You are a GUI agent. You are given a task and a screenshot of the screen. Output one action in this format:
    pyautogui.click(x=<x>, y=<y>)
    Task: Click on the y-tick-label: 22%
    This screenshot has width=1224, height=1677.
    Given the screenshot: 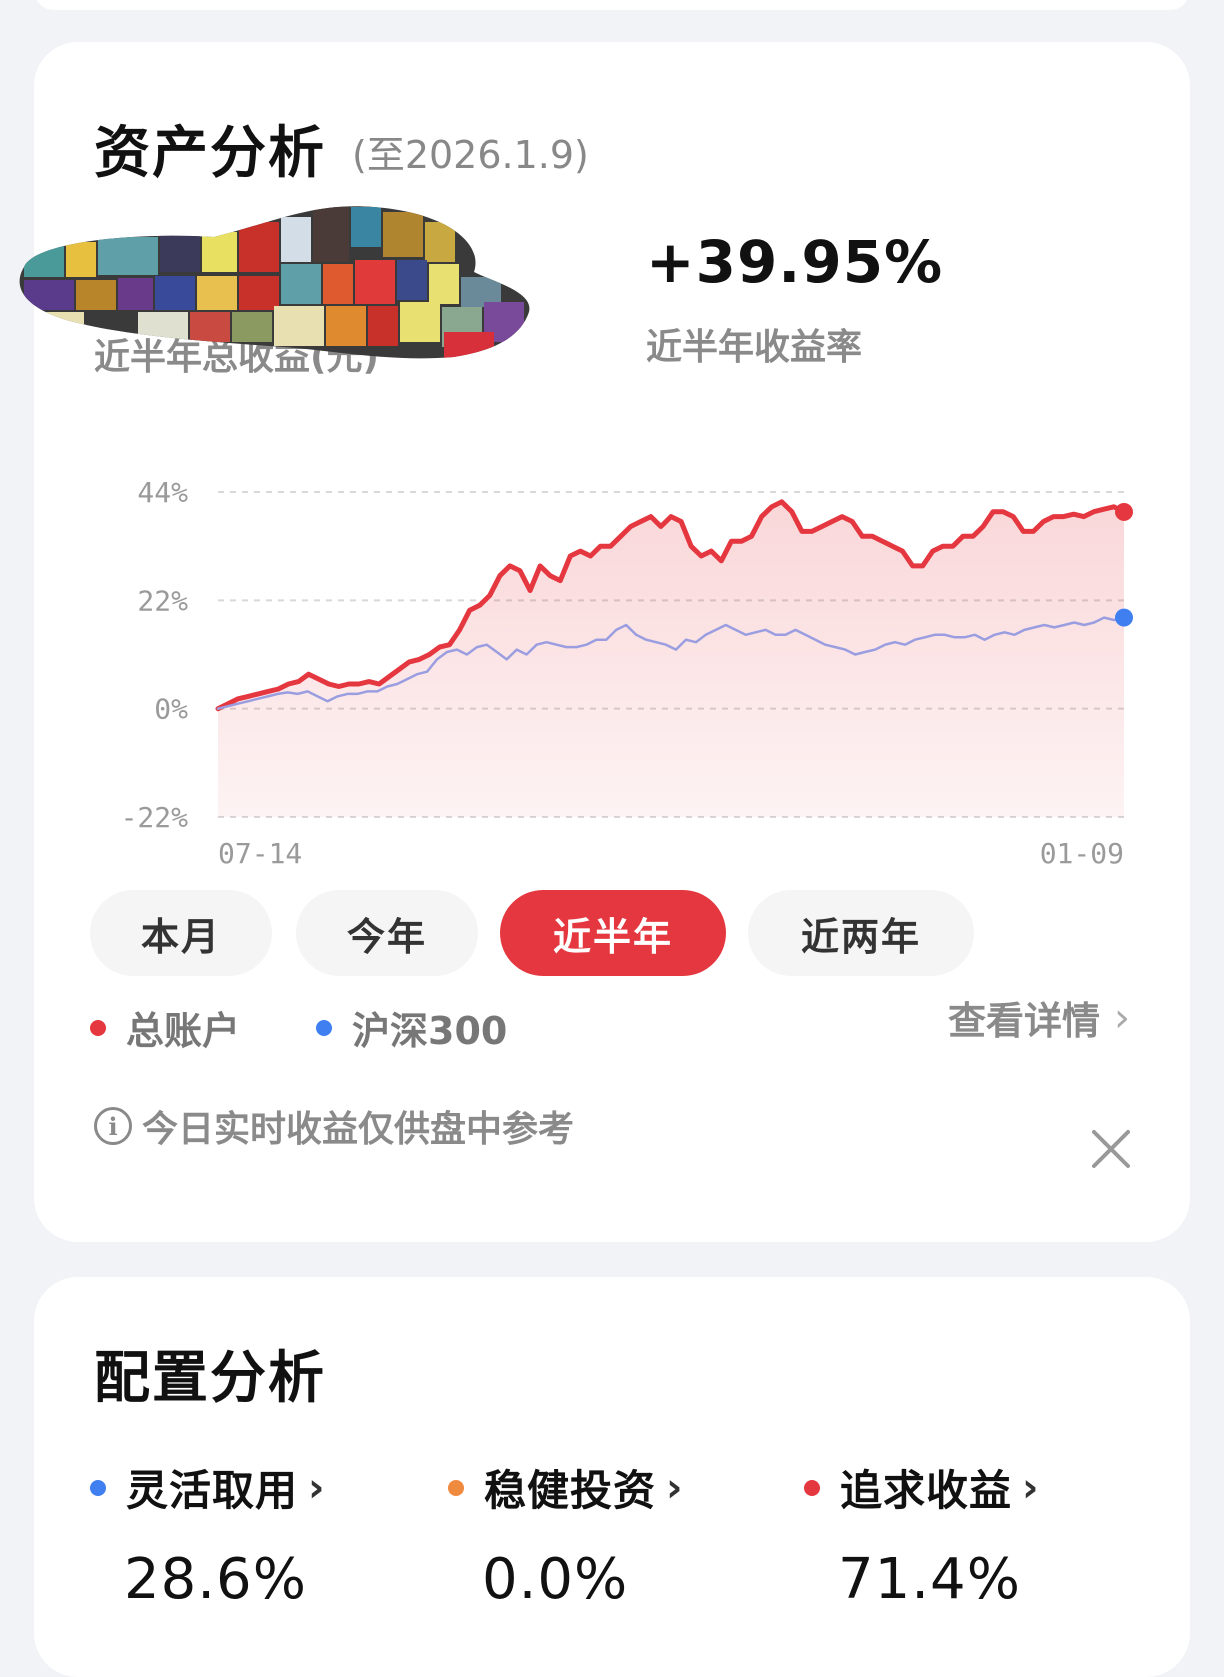 What is the action you would take?
    pyautogui.click(x=162, y=600)
    